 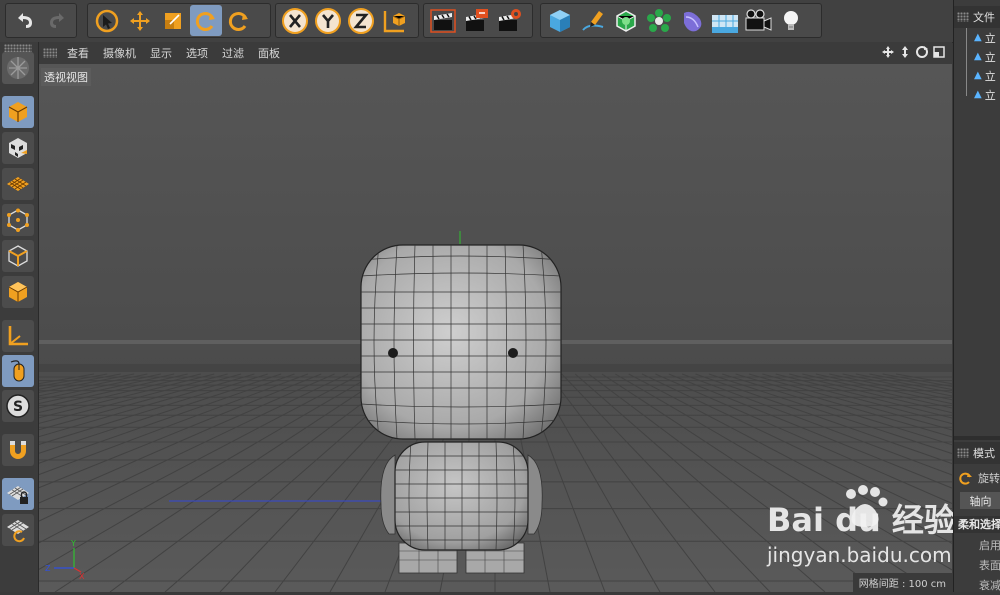 What do you see at coordinates (593, 20) in the screenshot?
I see `pen-spline-icon` at bounding box center [593, 20].